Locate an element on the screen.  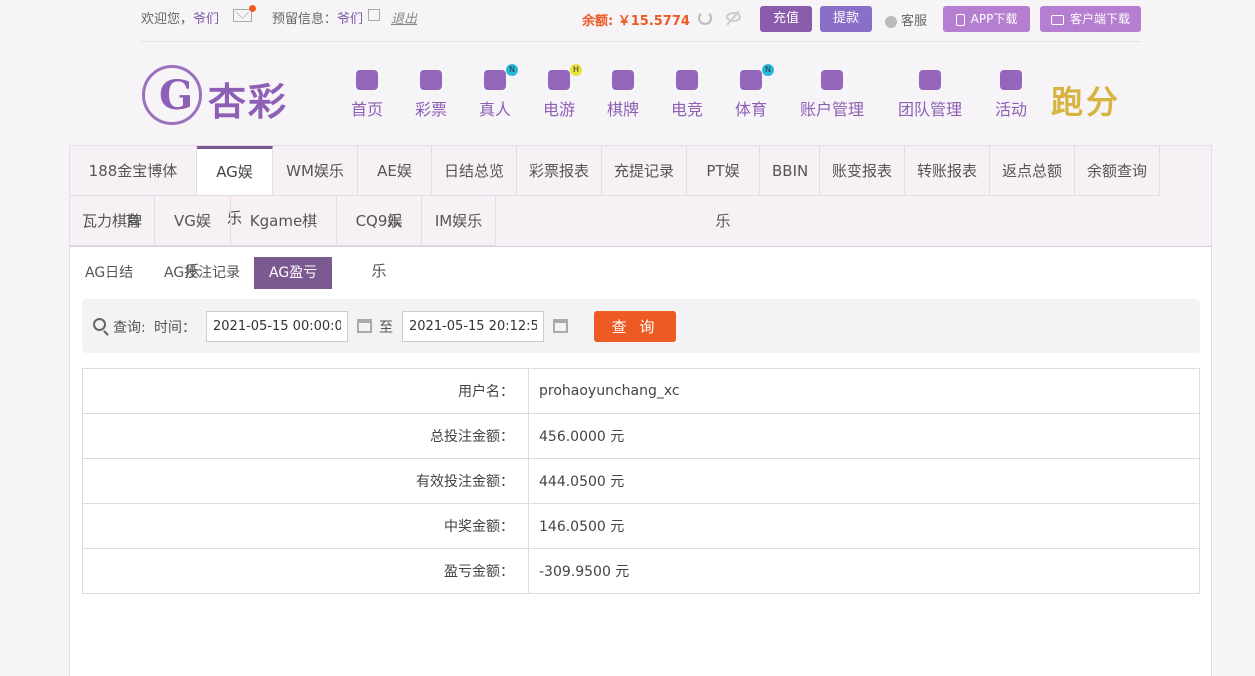
client-download-label: 客户端下载 is located at coordinates (1099, 19).